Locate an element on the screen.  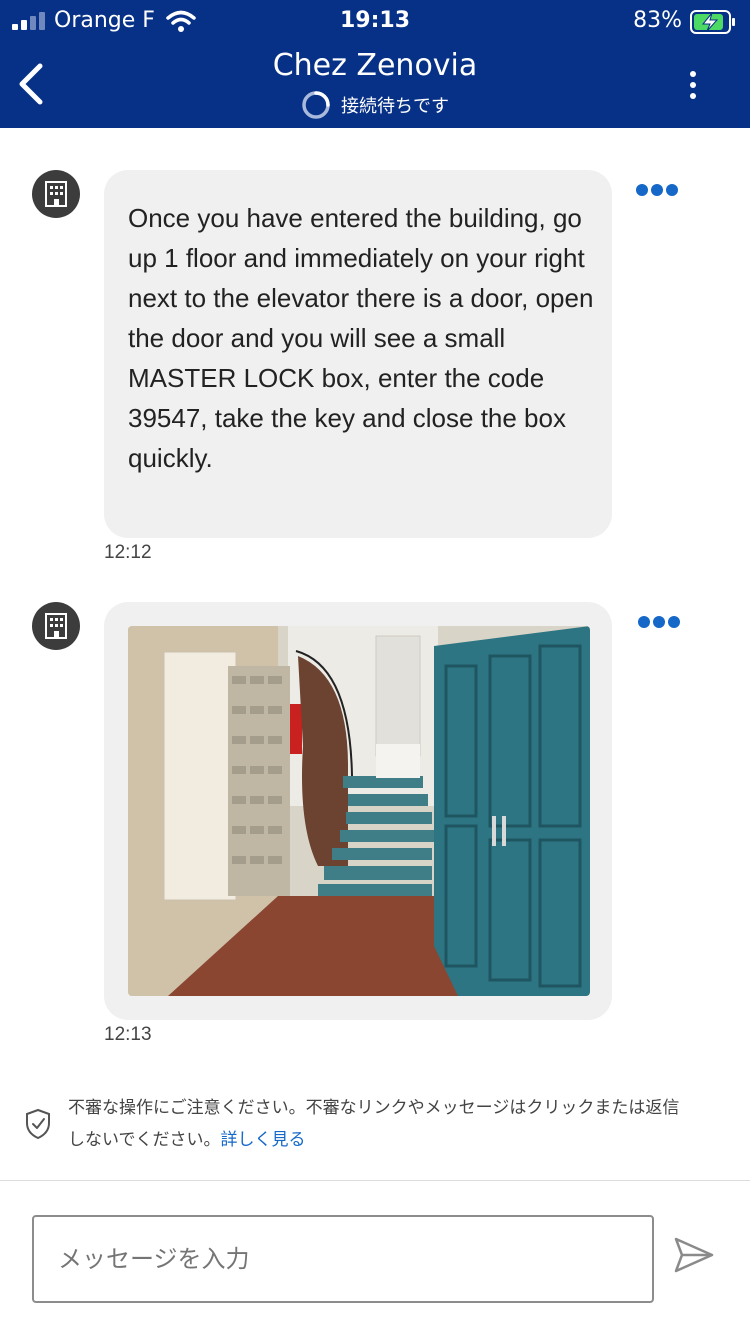
loading-spinner-icon is located at coordinates (316, 105).